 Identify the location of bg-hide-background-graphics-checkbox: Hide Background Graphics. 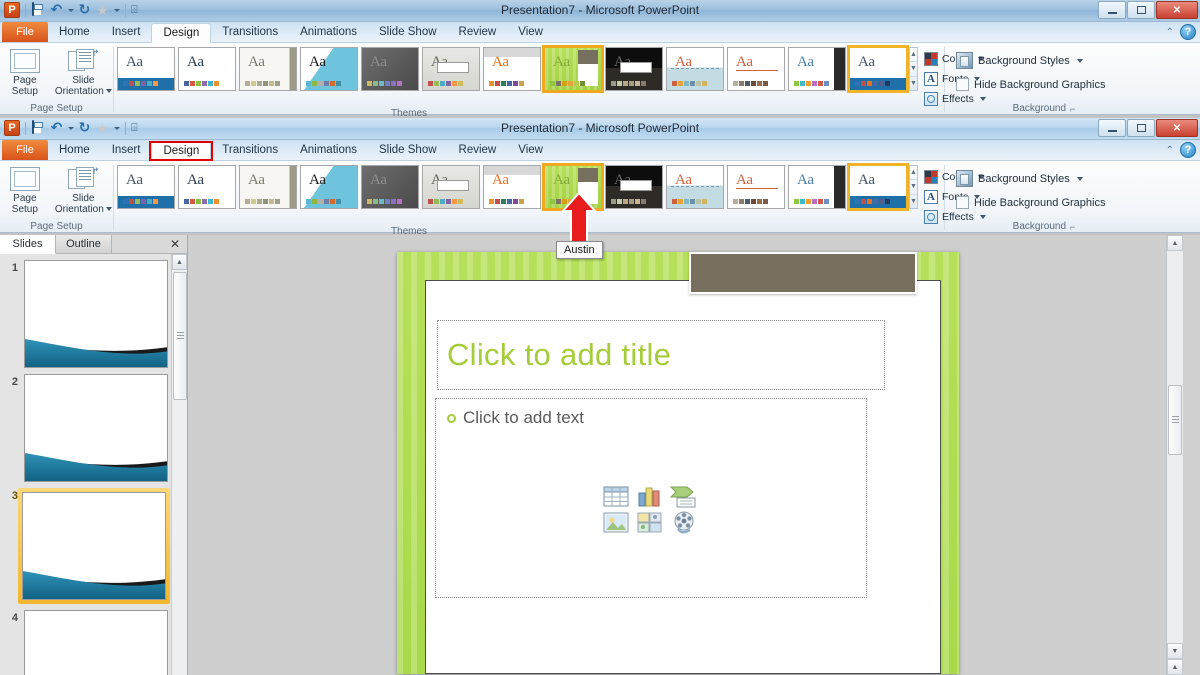
(1030, 84).